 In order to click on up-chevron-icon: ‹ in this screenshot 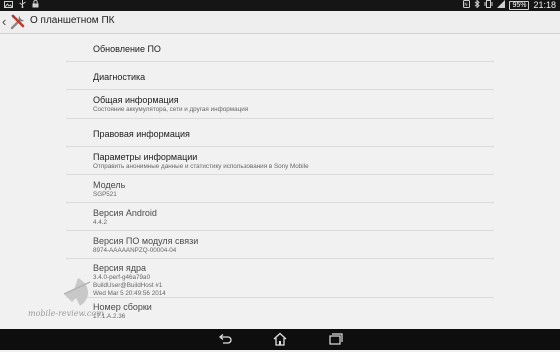, I will do `click(4, 22)`.